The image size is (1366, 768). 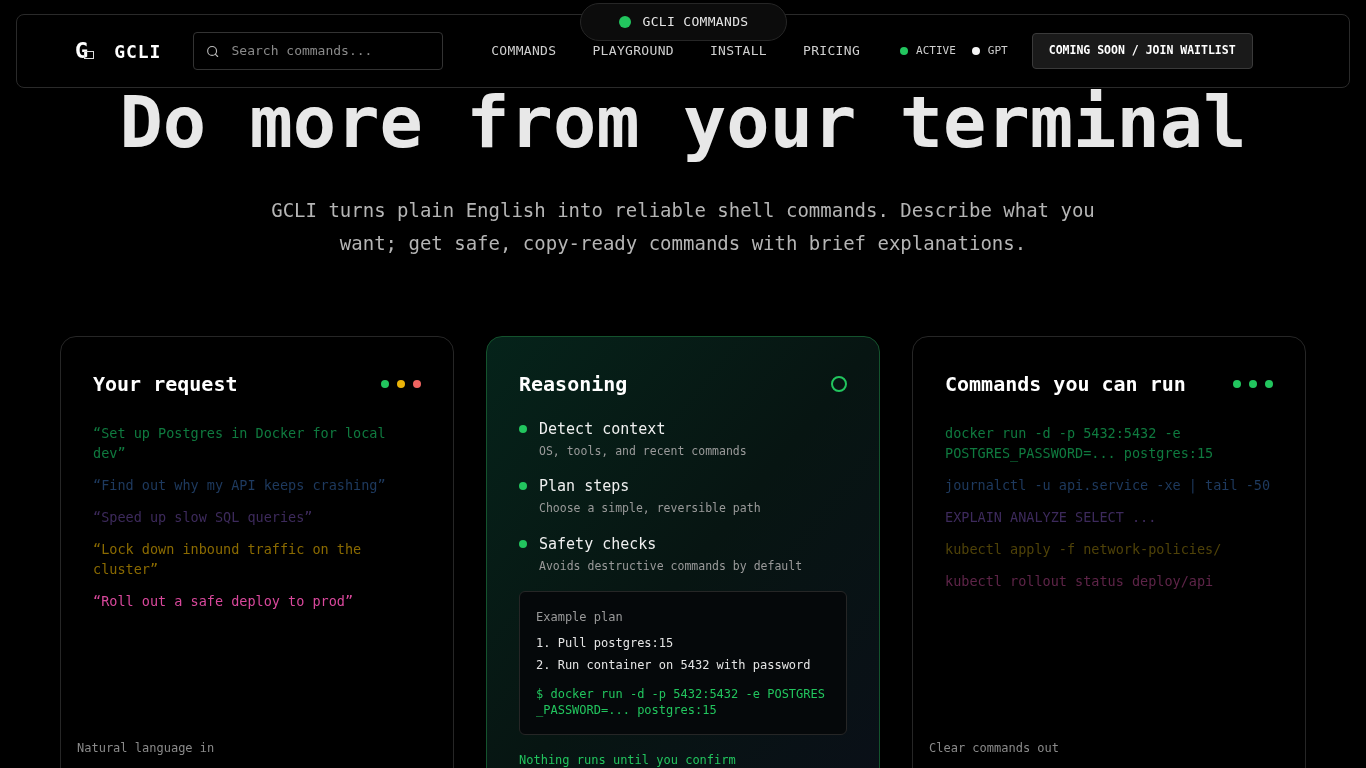 What do you see at coordinates (240, 443) in the screenshot?
I see `example-line: “Set up Postgres in Docker for local dev”` at bounding box center [240, 443].